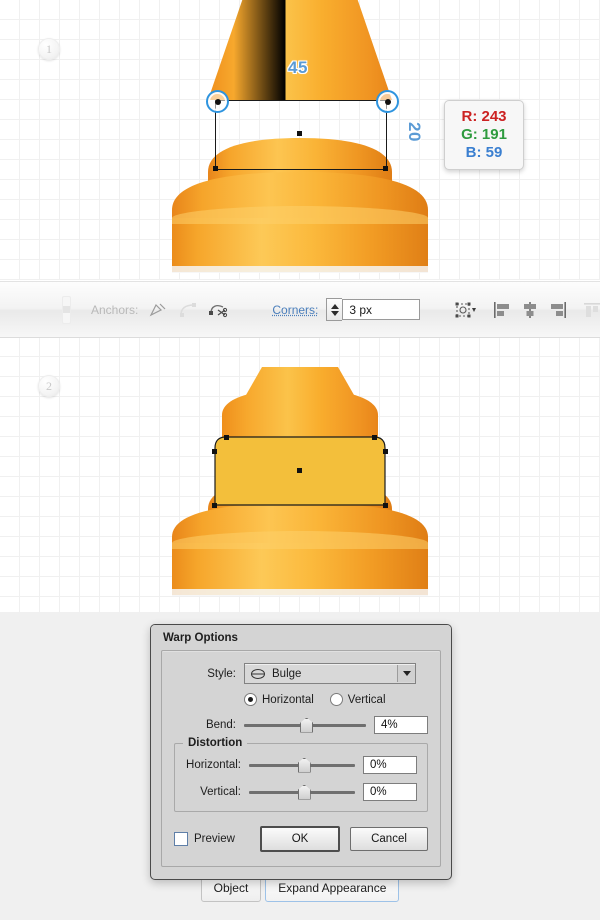 This screenshot has height=920, width=600. What do you see at coordinates (221, 673) in the screenshot?
I see `style-label: Style:` at bounding box center [221, 673].